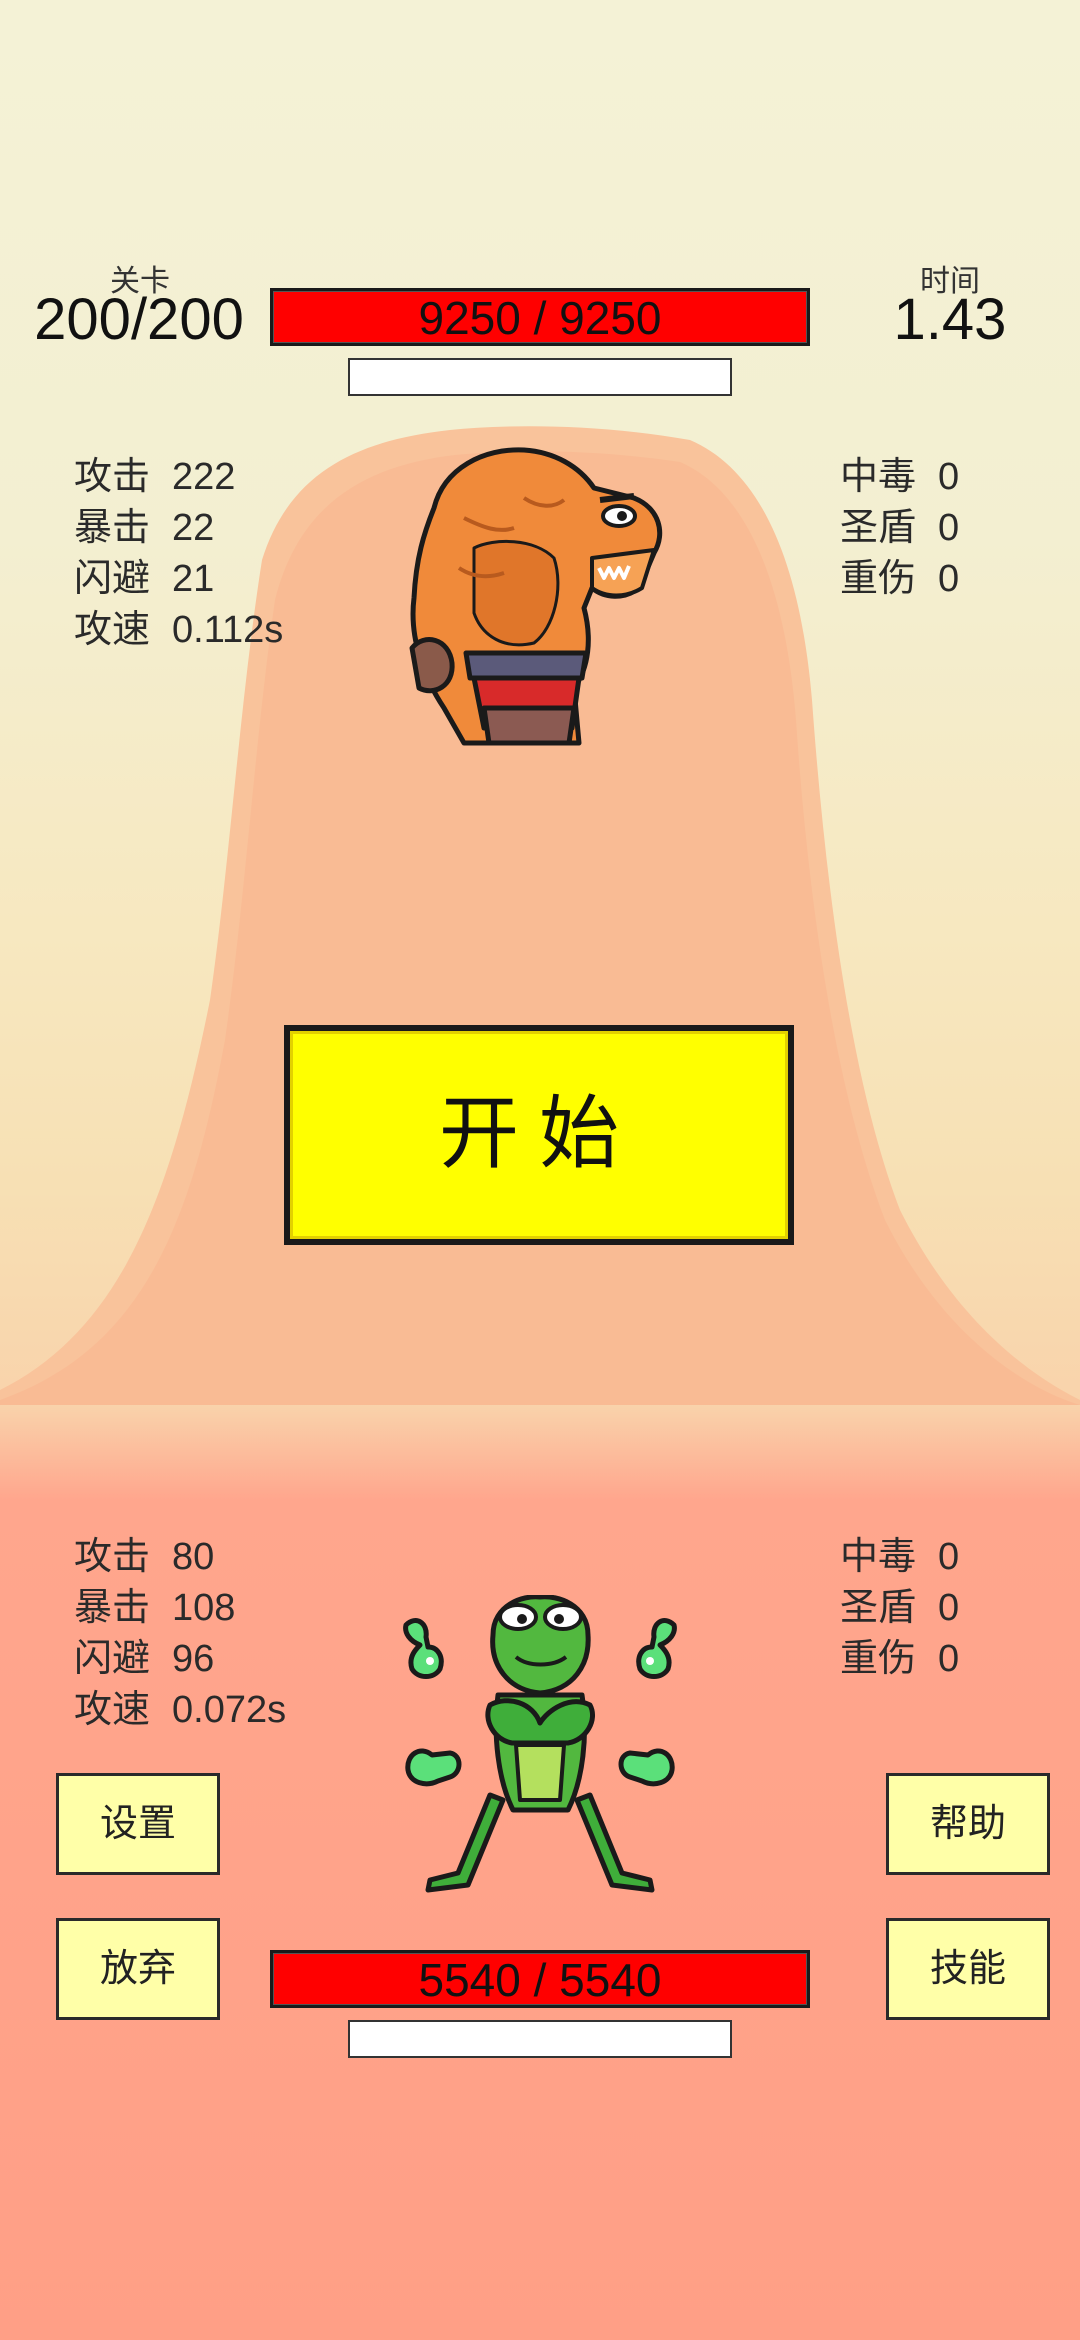 The height and width of the screenshot is (2340, 1080). What do you see at coordinates (144, 528) in the screenshot?
I see `enemy-stat-crit: 暴击 22` at bounding box center [144, 528].